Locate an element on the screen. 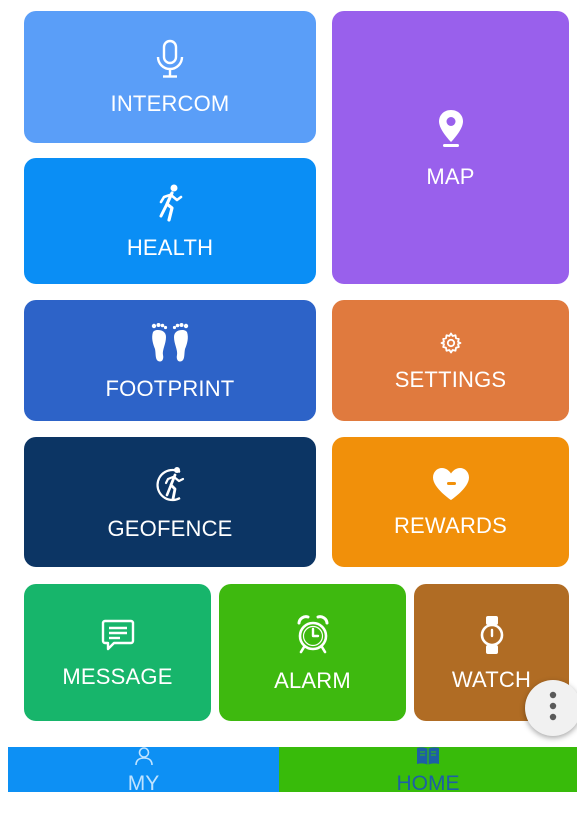  gear-icon is located at coordinates (451, 343).